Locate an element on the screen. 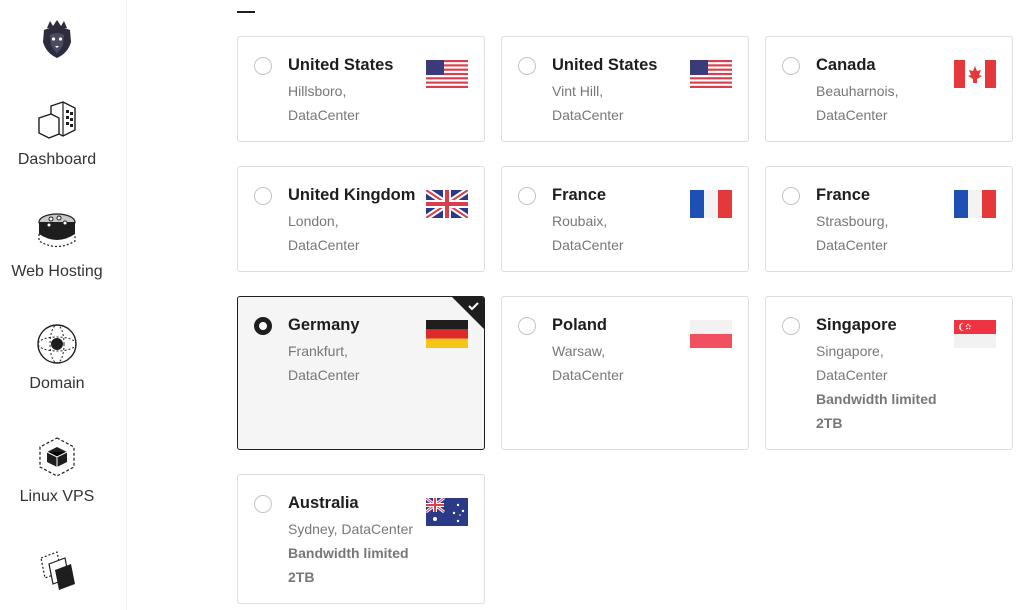  location-card: United Kingdom London, DataCenter is located at coordinates (361, 219).